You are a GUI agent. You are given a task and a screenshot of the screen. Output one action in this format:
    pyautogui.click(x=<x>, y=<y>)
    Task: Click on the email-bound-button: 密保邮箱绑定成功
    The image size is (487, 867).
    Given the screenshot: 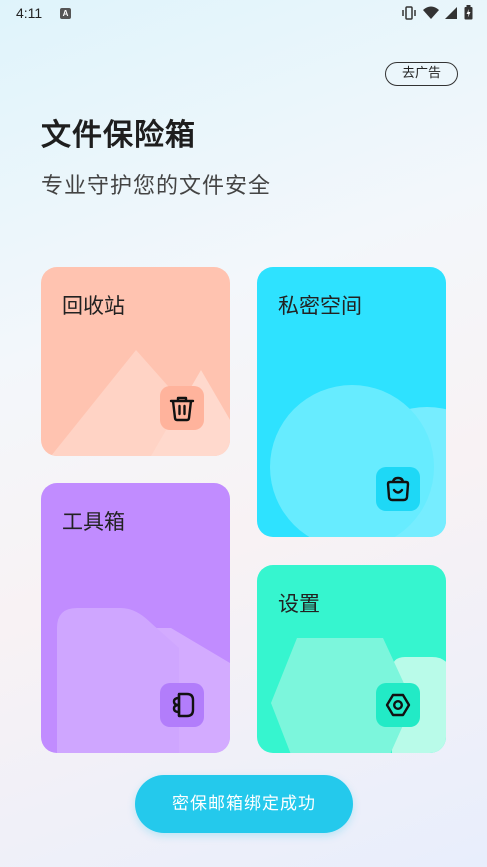 What is the action you would take?
    pyautogui.click(x=244, y=804)
    